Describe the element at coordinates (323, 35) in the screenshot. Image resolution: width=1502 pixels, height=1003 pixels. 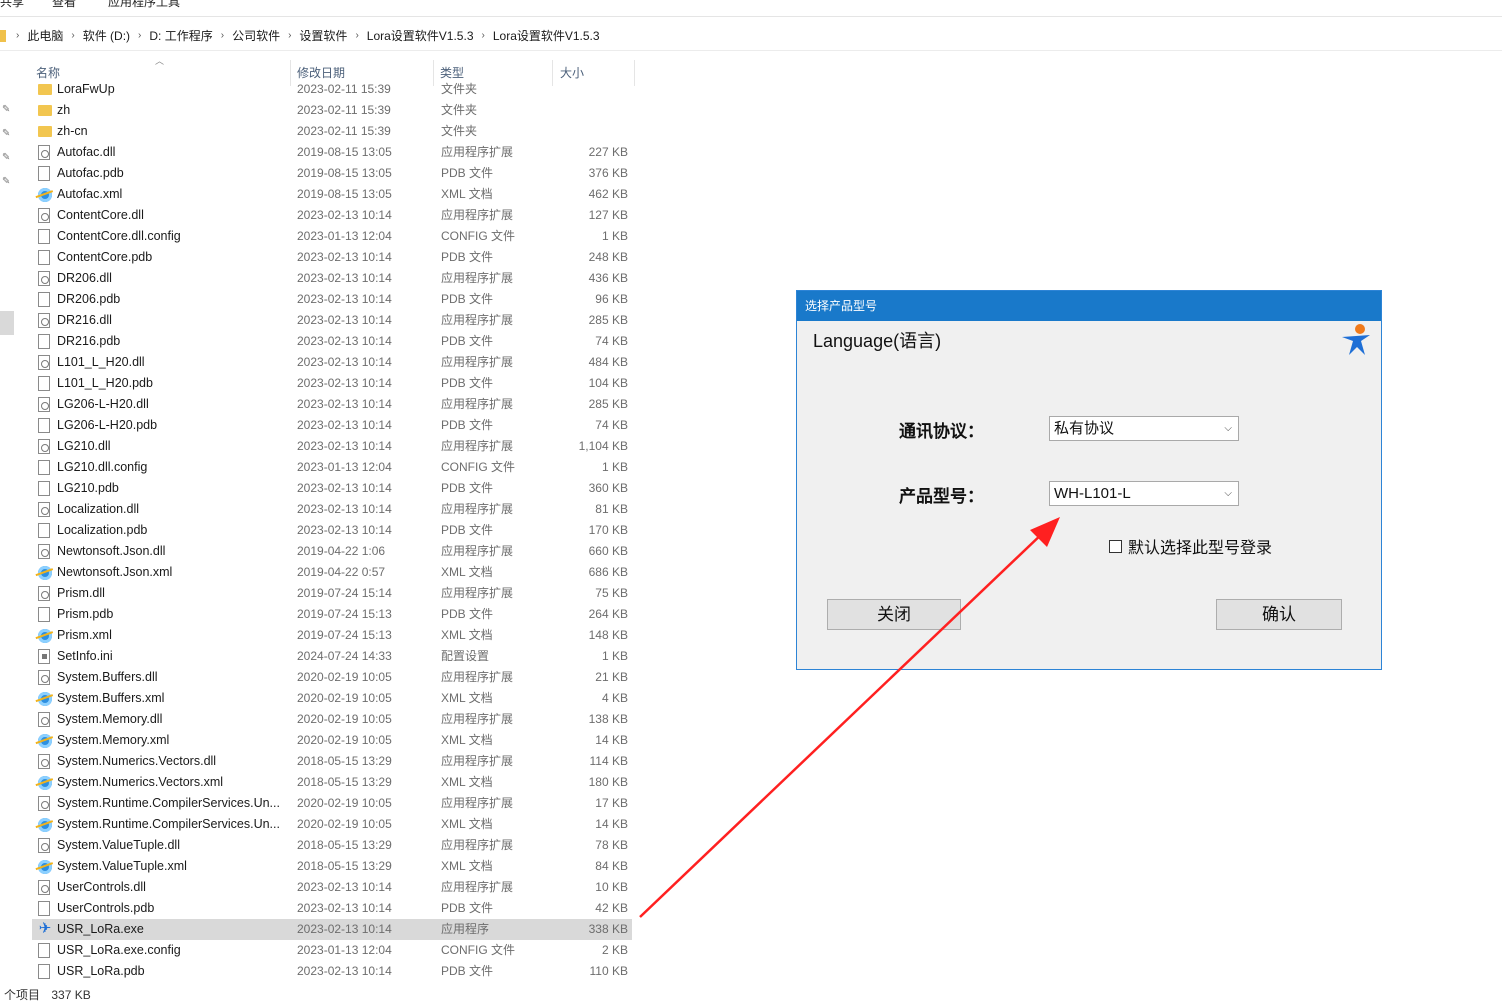
I see `breadcrumb-settings-software: 设置软件` at that location.